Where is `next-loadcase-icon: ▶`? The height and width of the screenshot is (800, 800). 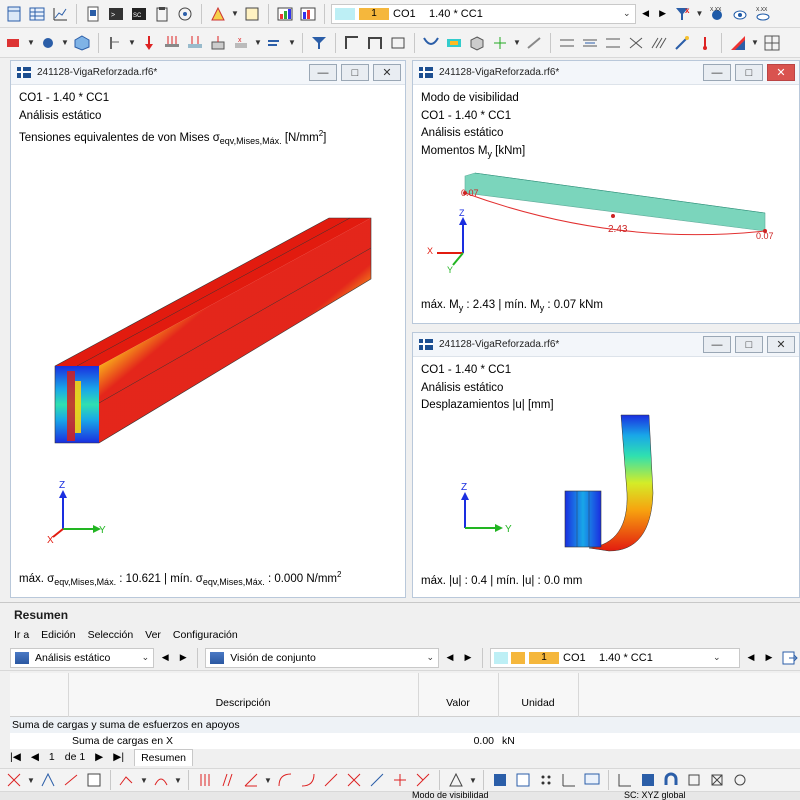
next-loadcase-icon: ▶ is located at coordinates (663, 13).